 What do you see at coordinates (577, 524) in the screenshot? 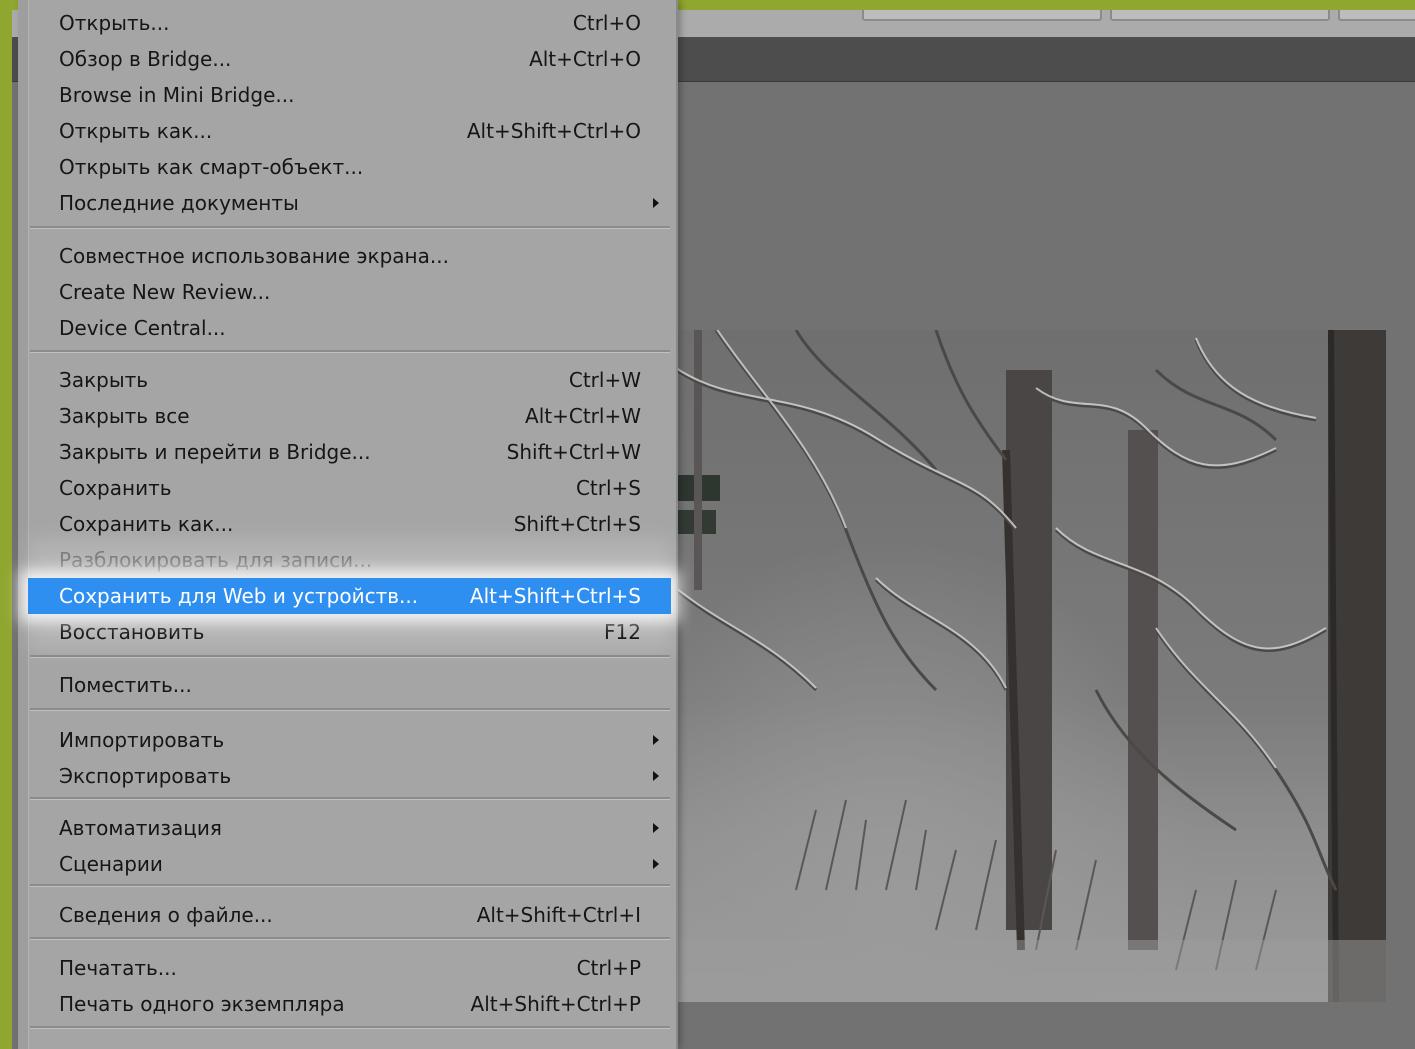
I see `menu-item-shortcut: Shift+Ctrl+S` at bounding box center [577, 524].